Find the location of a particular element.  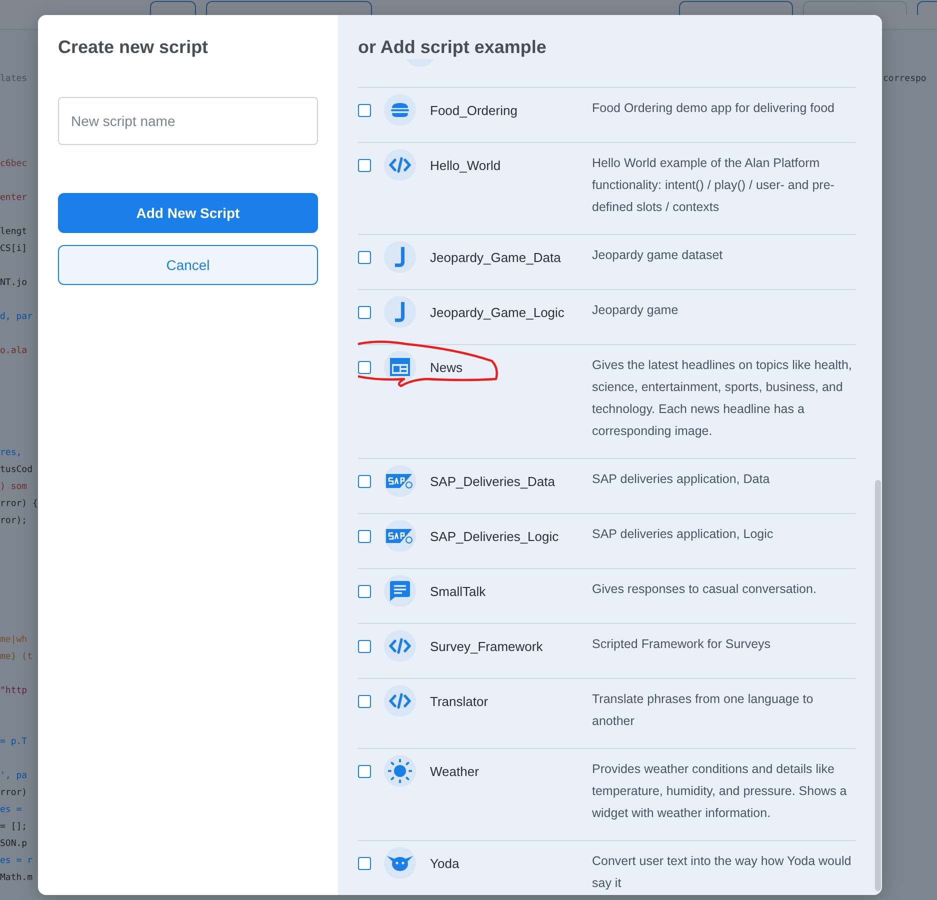

burger-icon is located at coordinates (400, 110).